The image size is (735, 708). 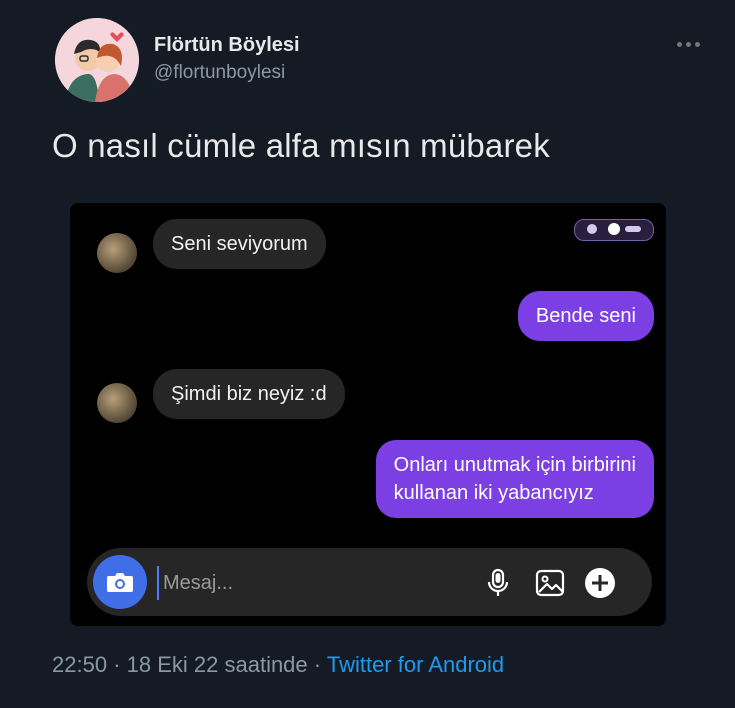 I want to click on tweet-source-link: Twitter for Android, so click(x=415, y=664).